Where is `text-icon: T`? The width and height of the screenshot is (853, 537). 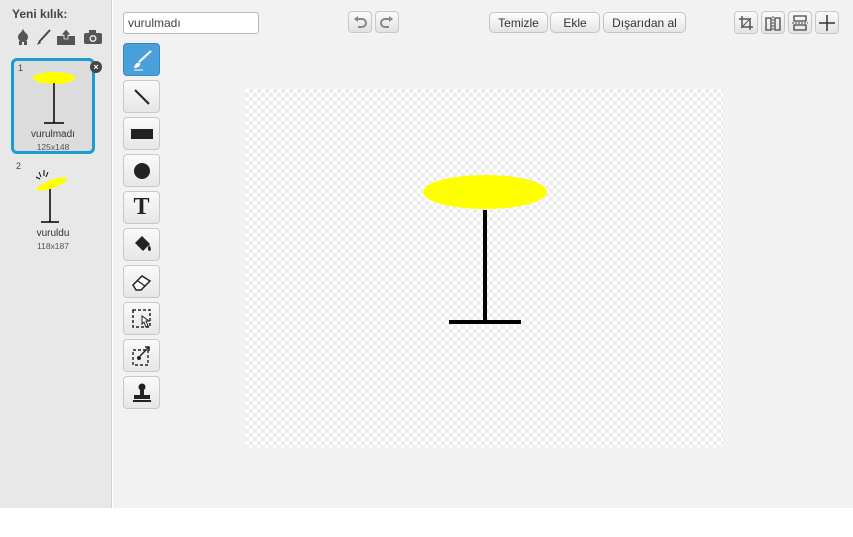
text-icon: T is located at coordinates (141, 207).